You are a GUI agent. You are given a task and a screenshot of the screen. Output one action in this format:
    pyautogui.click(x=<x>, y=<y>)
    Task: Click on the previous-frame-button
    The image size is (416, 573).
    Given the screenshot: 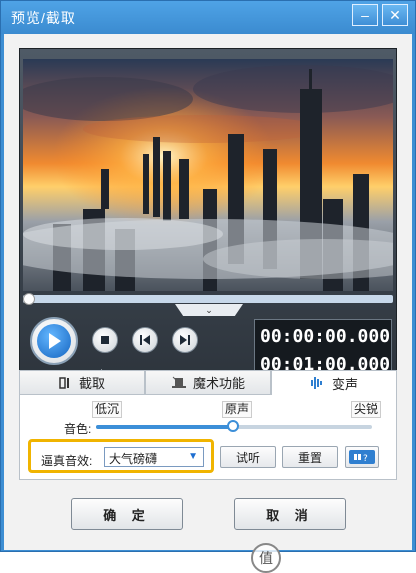 What is the action you would take?
    pyautogui.click(x=145, y=340)
    